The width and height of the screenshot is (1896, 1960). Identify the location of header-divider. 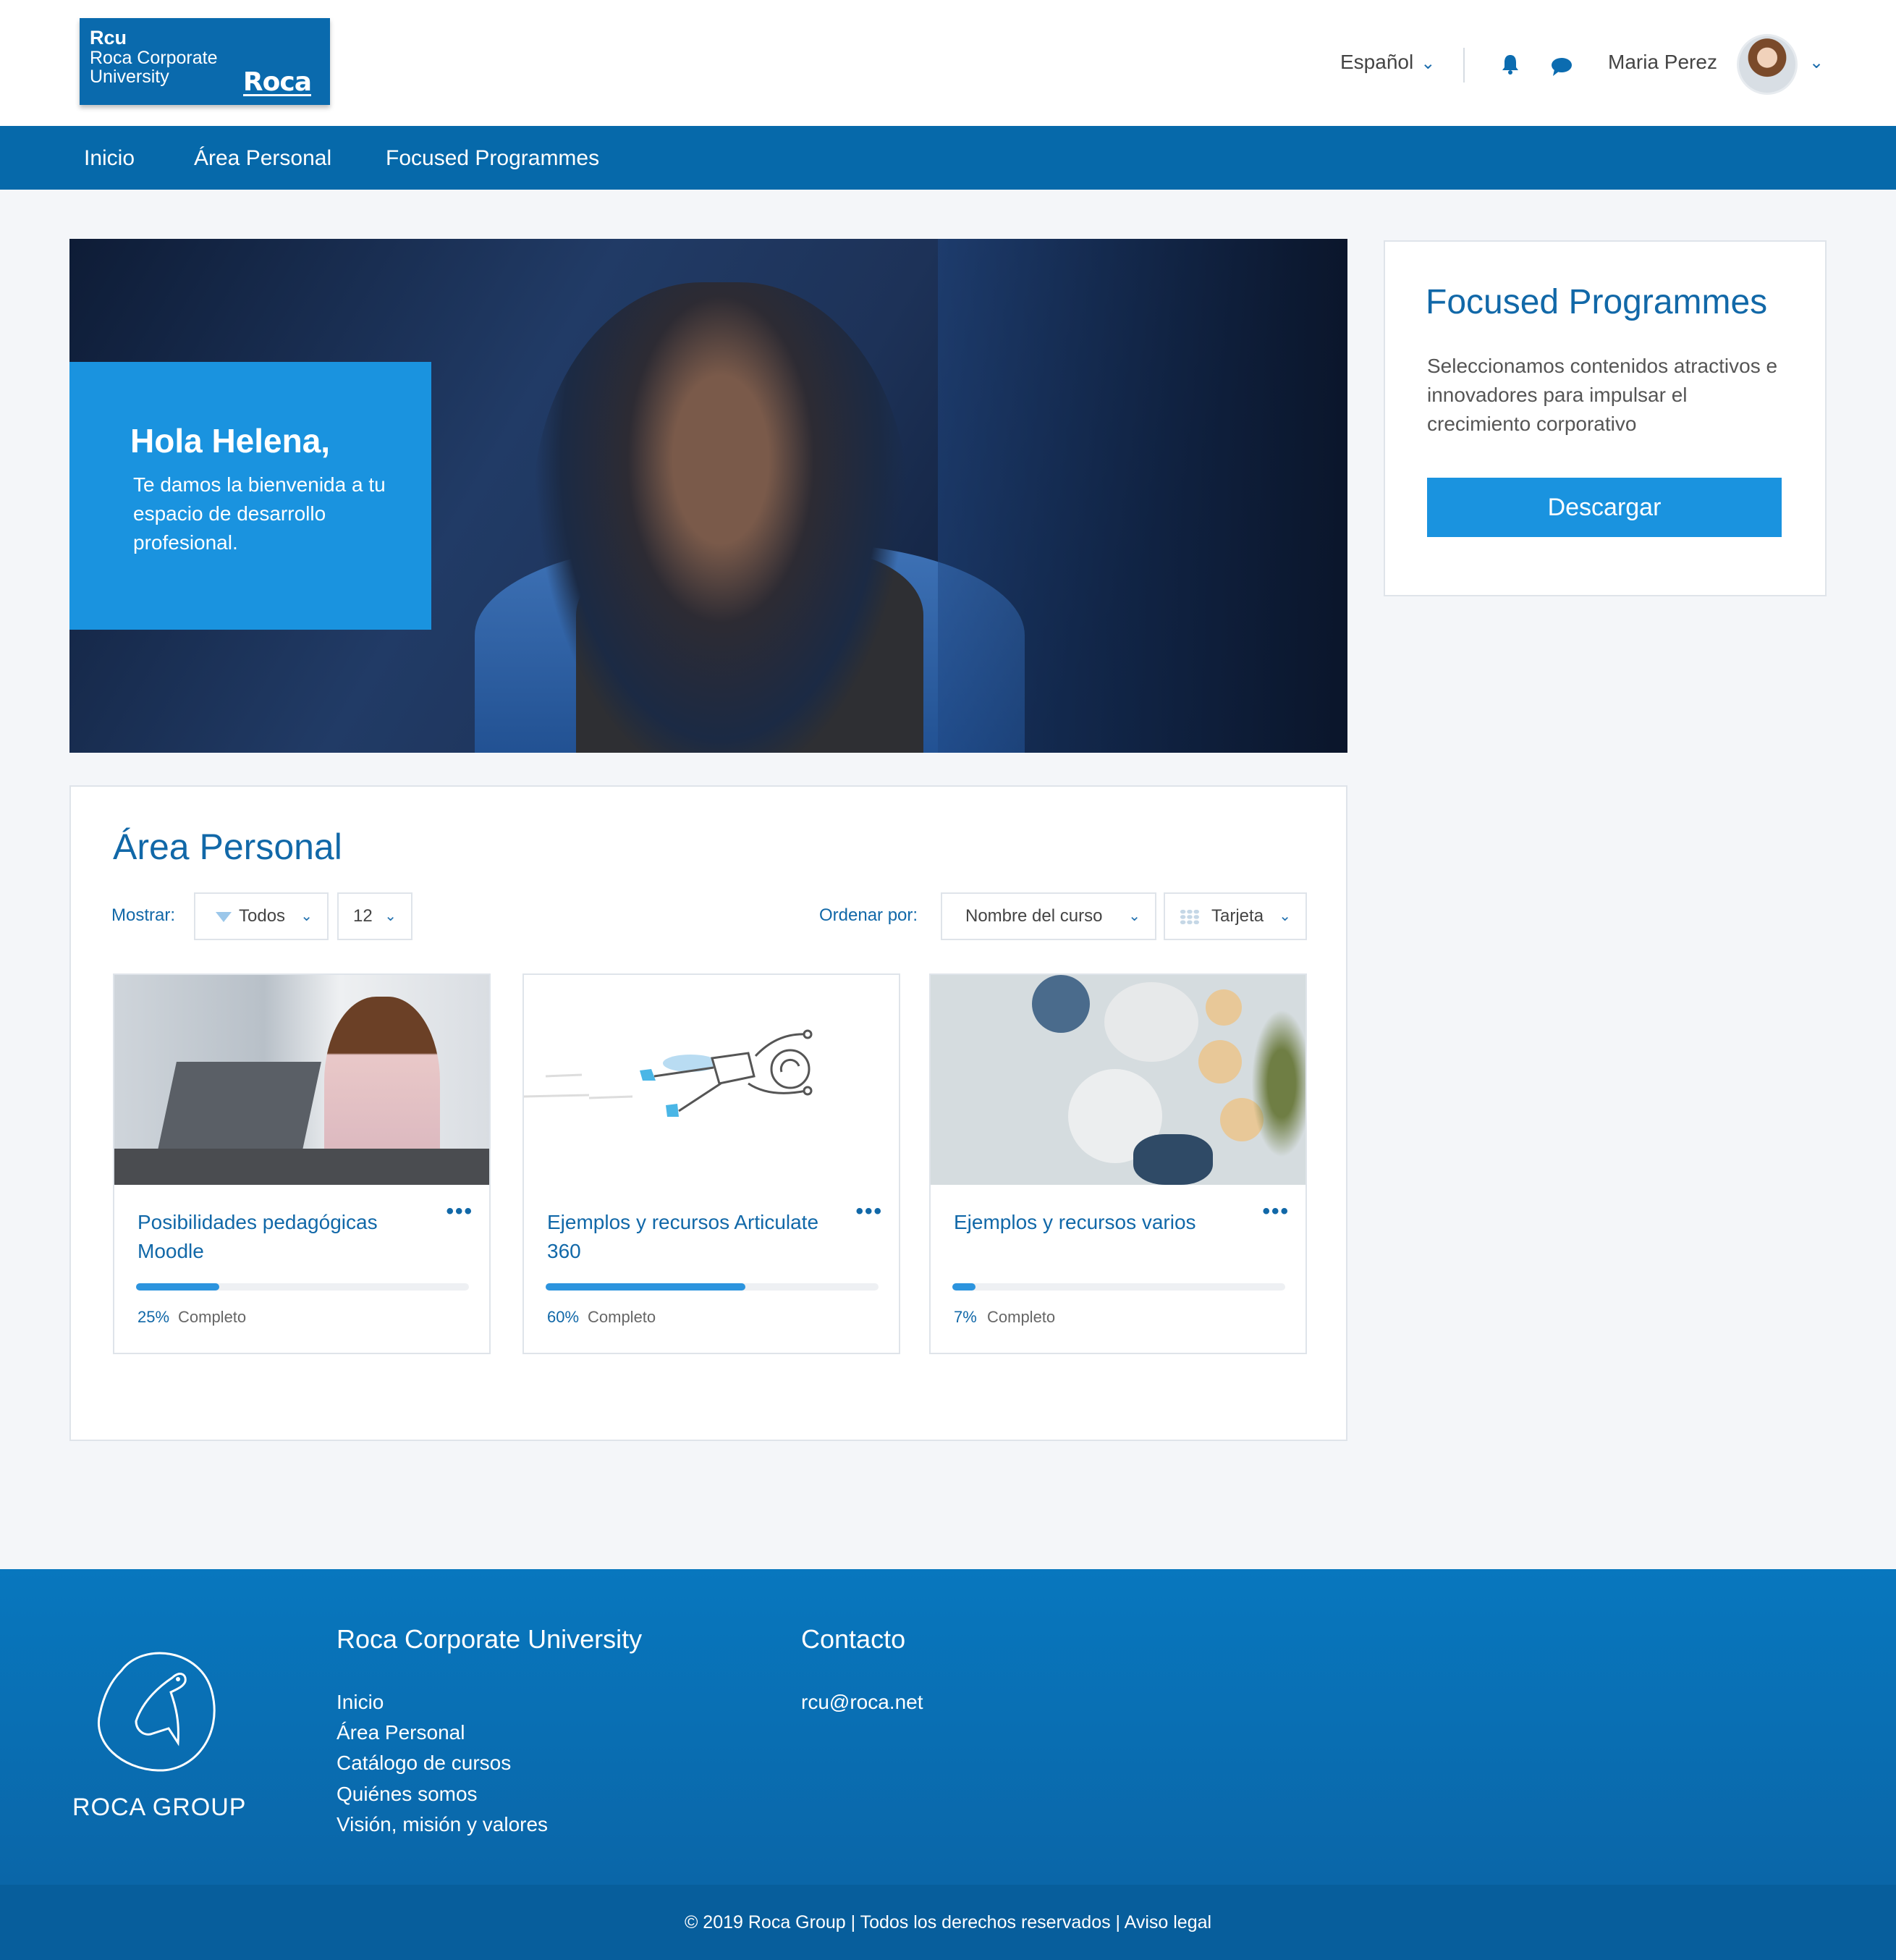
(1464, 65).